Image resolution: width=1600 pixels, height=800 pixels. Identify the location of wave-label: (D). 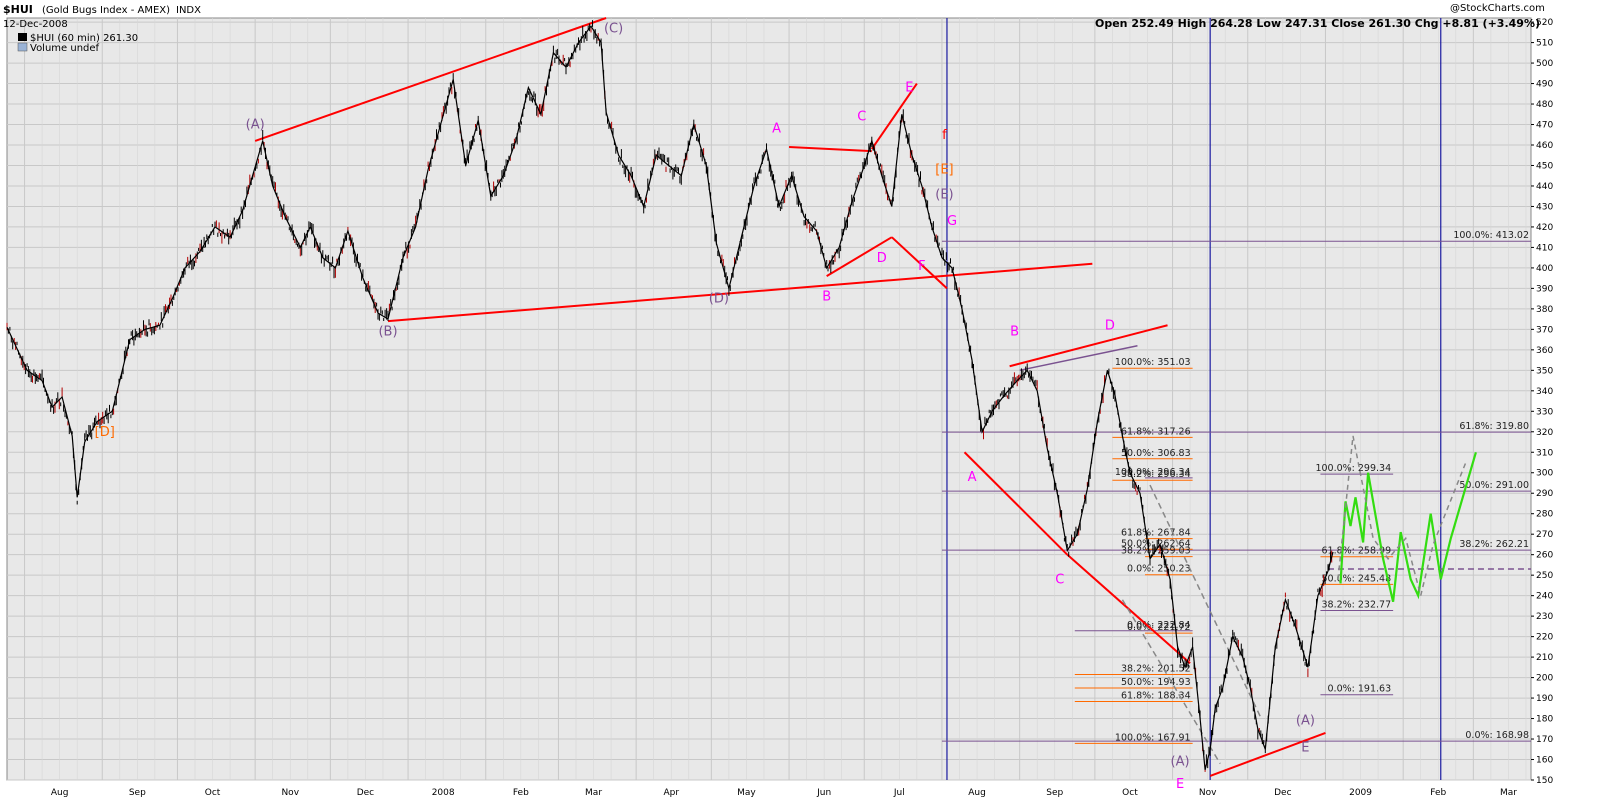
(719, 299).